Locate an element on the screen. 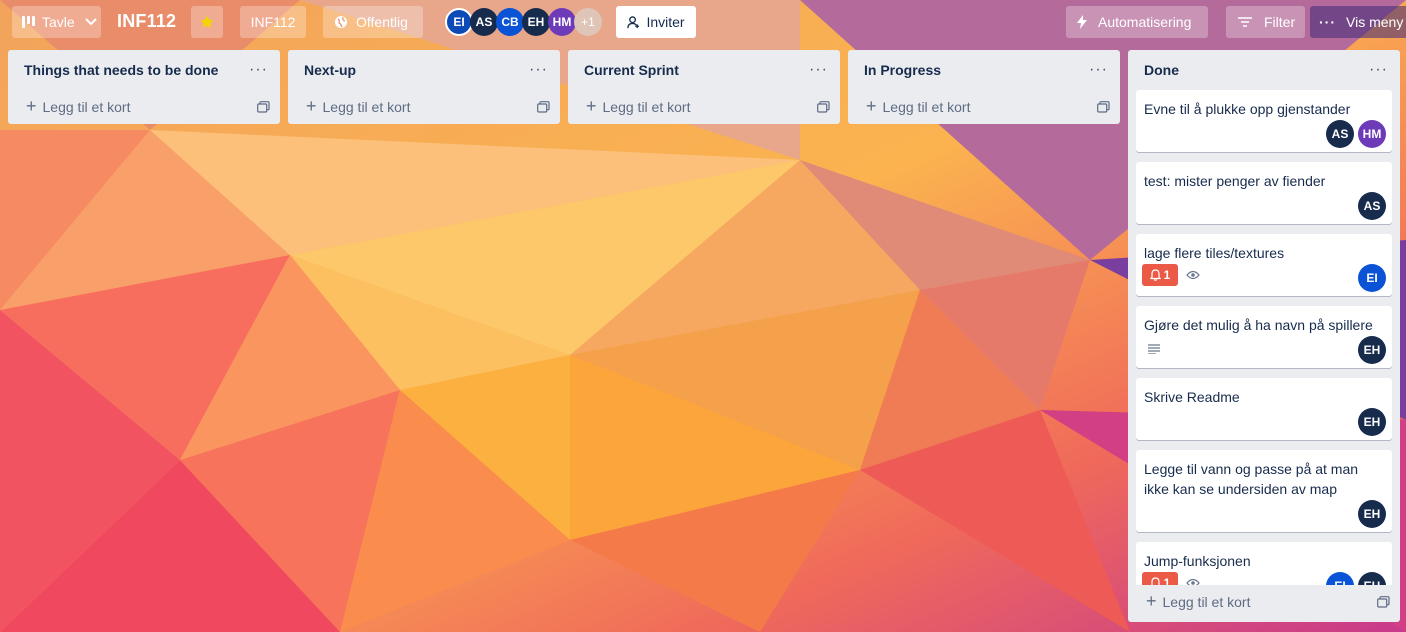 This screenshot has width=1406, height=632. filter-button: Filter is located at coordinates (1265, 22).